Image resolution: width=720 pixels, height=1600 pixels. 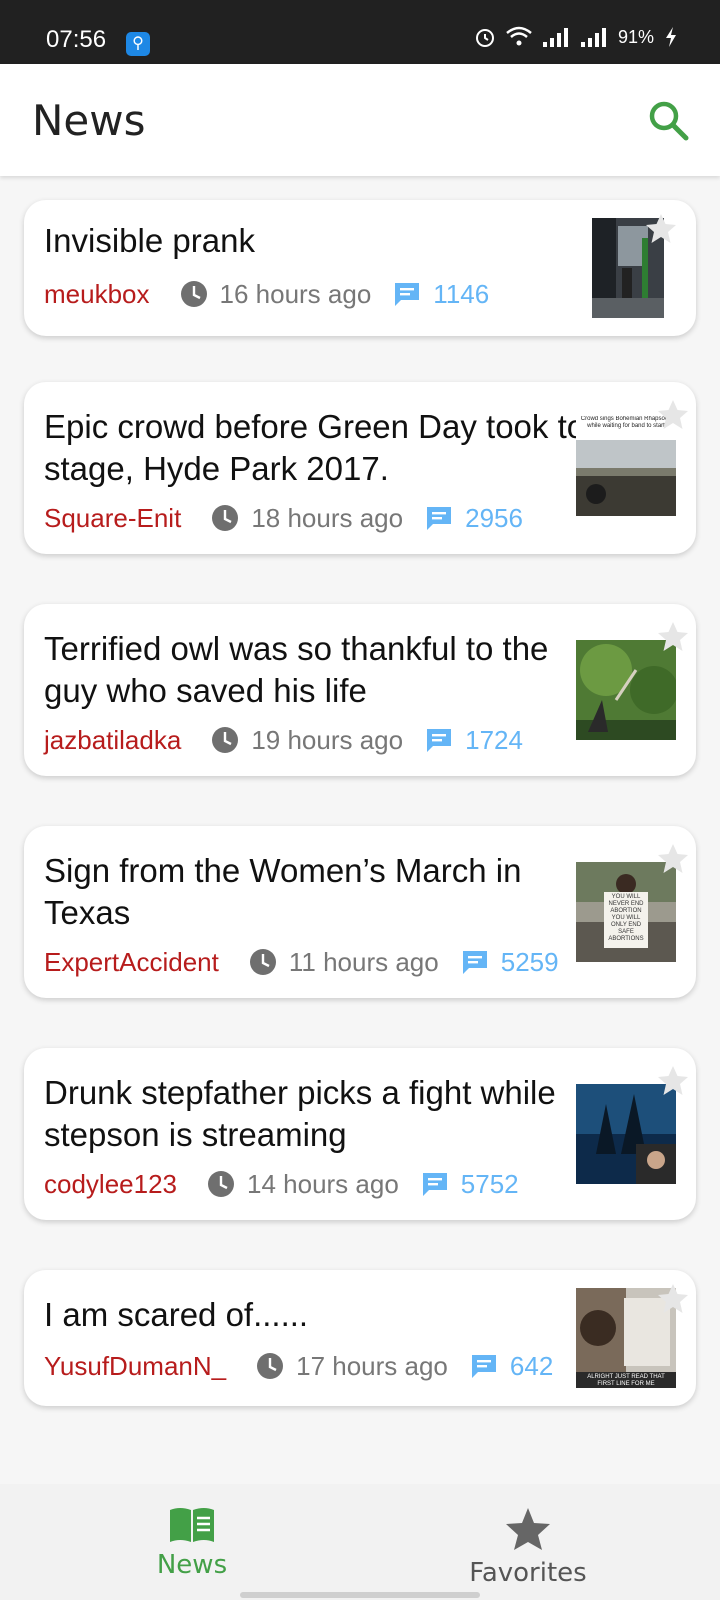 I want to click on comment-count: 1724, so click(x=494, y=740).